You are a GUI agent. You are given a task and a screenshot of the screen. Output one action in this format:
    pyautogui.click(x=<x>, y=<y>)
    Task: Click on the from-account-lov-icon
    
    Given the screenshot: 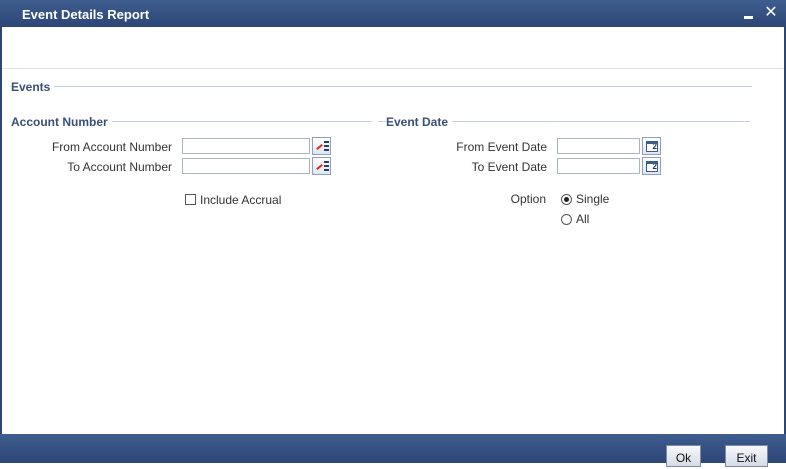 What is the action you would take?
    pyautogui.click(x=321, y=146)
    